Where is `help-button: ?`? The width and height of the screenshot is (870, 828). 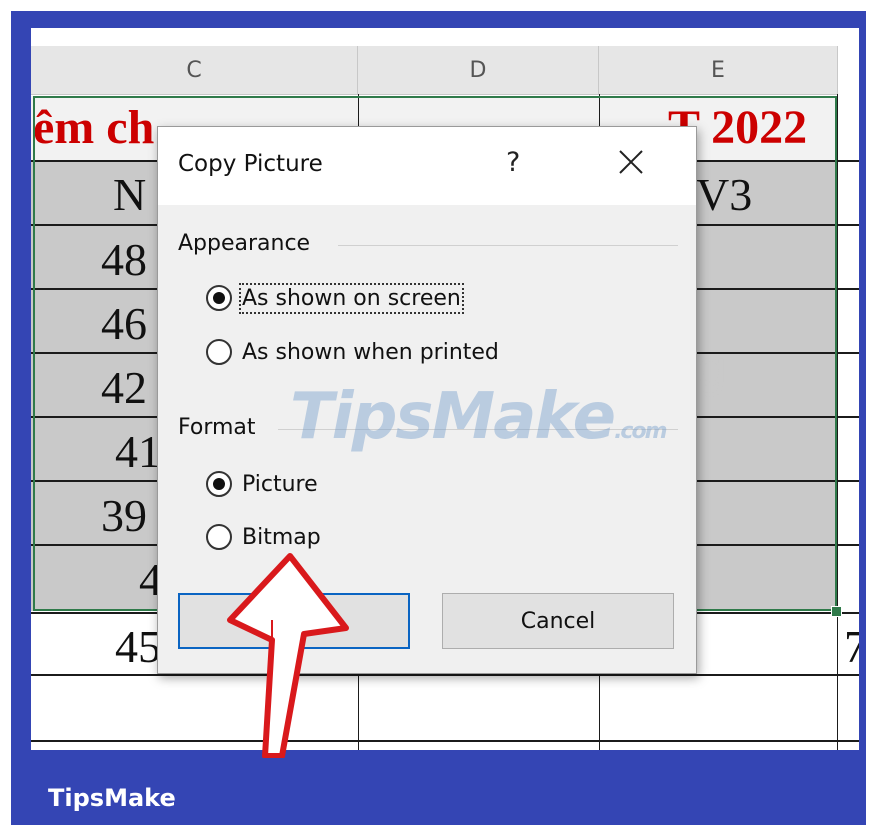
help-button: ? is located at coordinates (513, 162).